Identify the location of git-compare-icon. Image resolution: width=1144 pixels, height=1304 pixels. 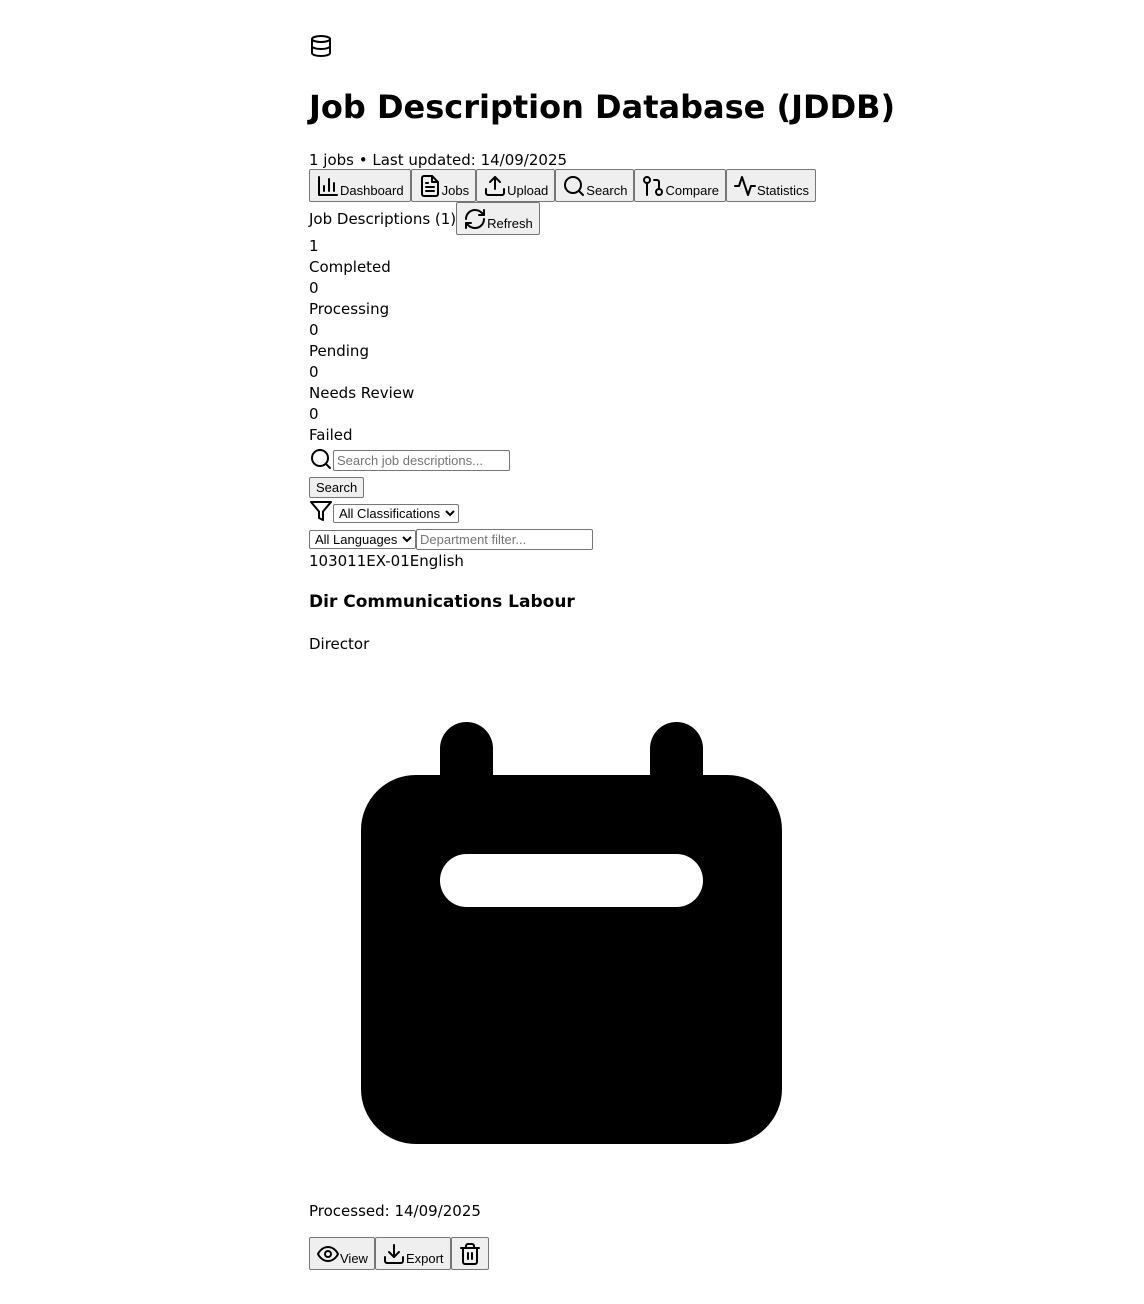
(653, 186).